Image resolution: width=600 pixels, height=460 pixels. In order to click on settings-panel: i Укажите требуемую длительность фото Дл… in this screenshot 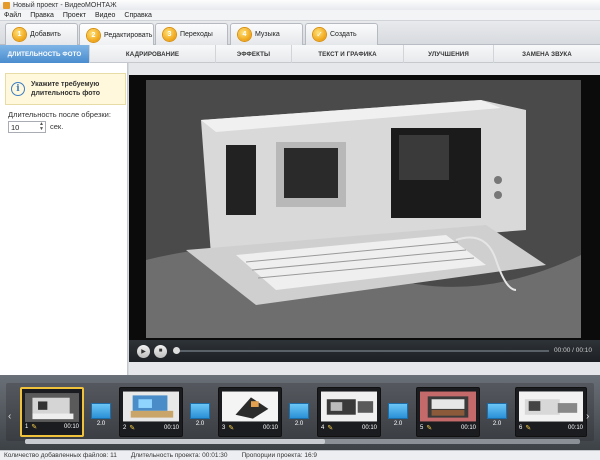, I will do `click(64, 219)`.